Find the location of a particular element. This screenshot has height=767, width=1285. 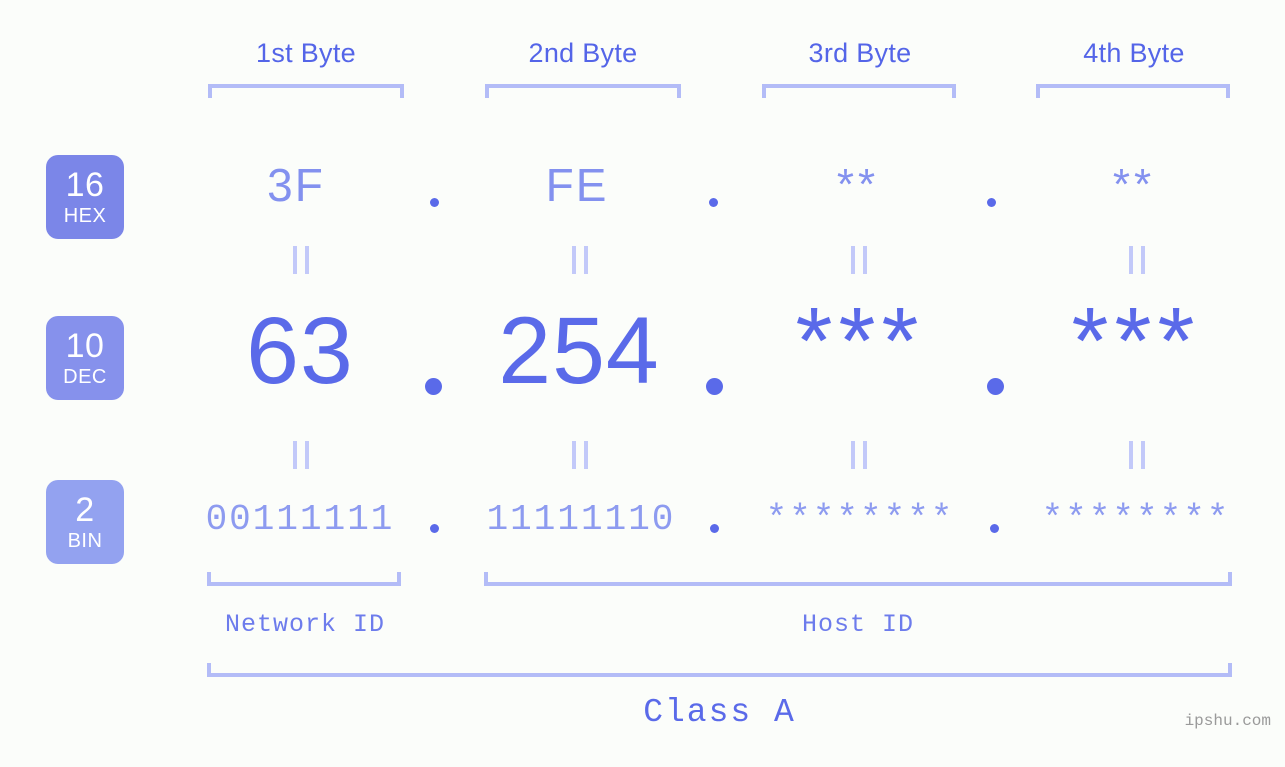

base-badge-dec-name: DEC is located at coordinates (85, 377).